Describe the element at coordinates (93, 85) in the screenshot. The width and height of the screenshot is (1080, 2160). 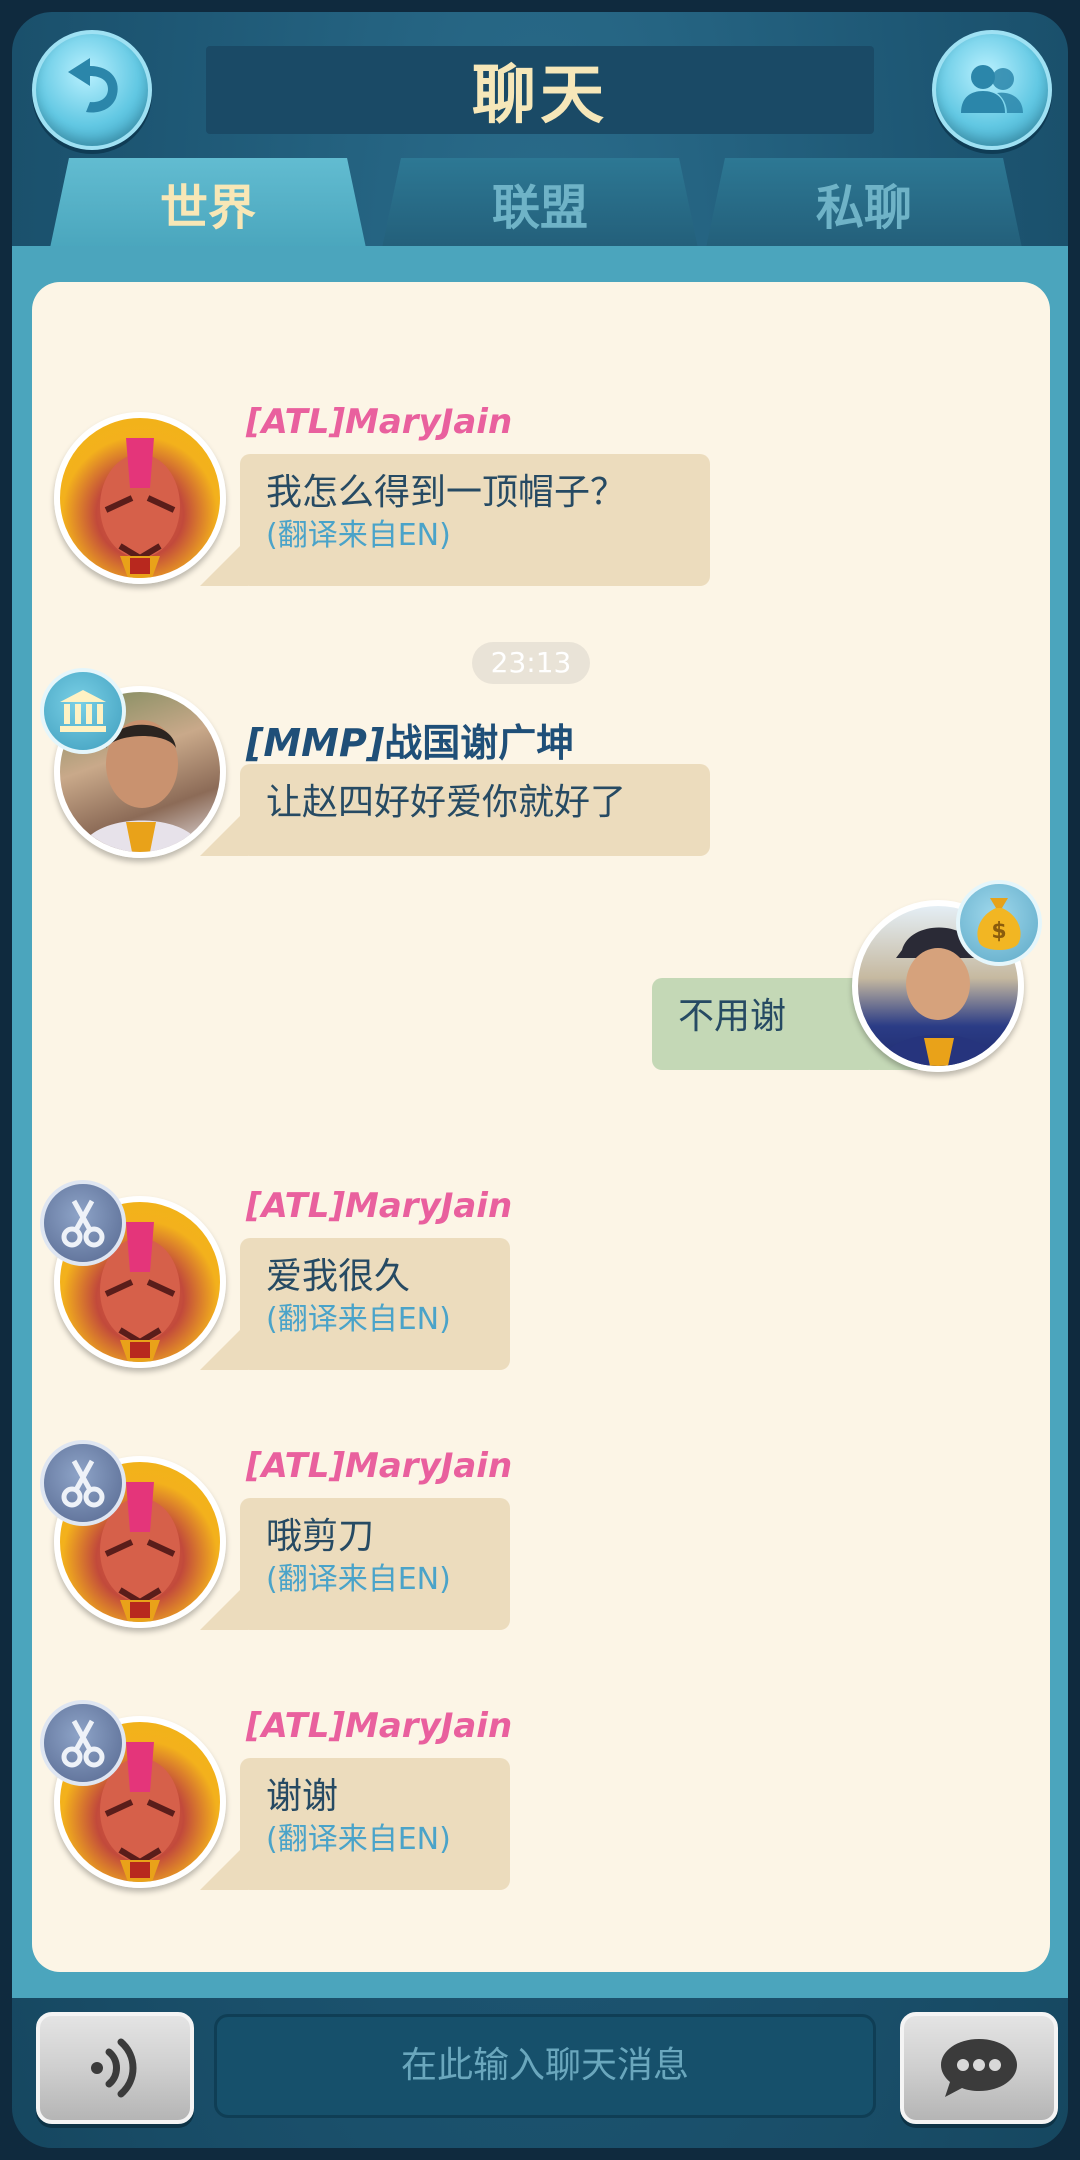
I see `back-arrow-icon` at that location.